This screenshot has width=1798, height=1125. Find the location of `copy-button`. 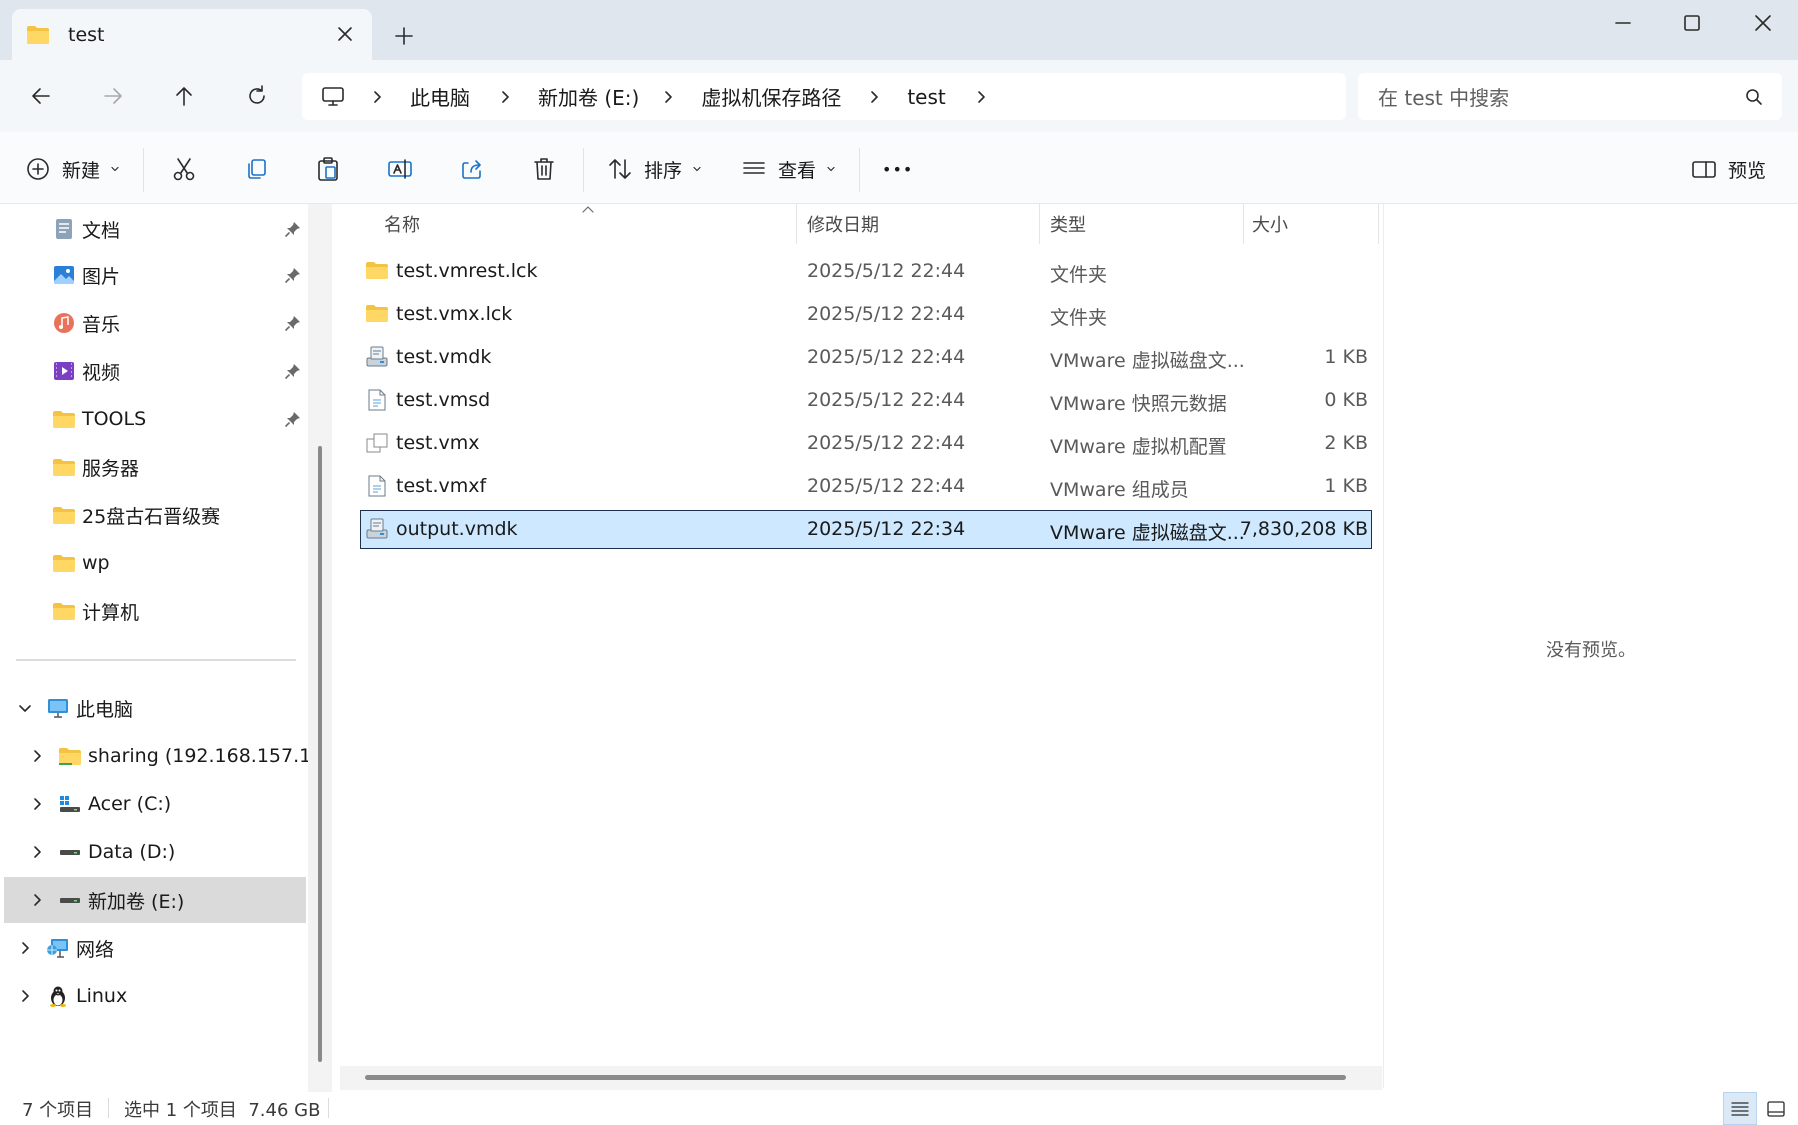

copy-button is located at coordinates (256, 169).